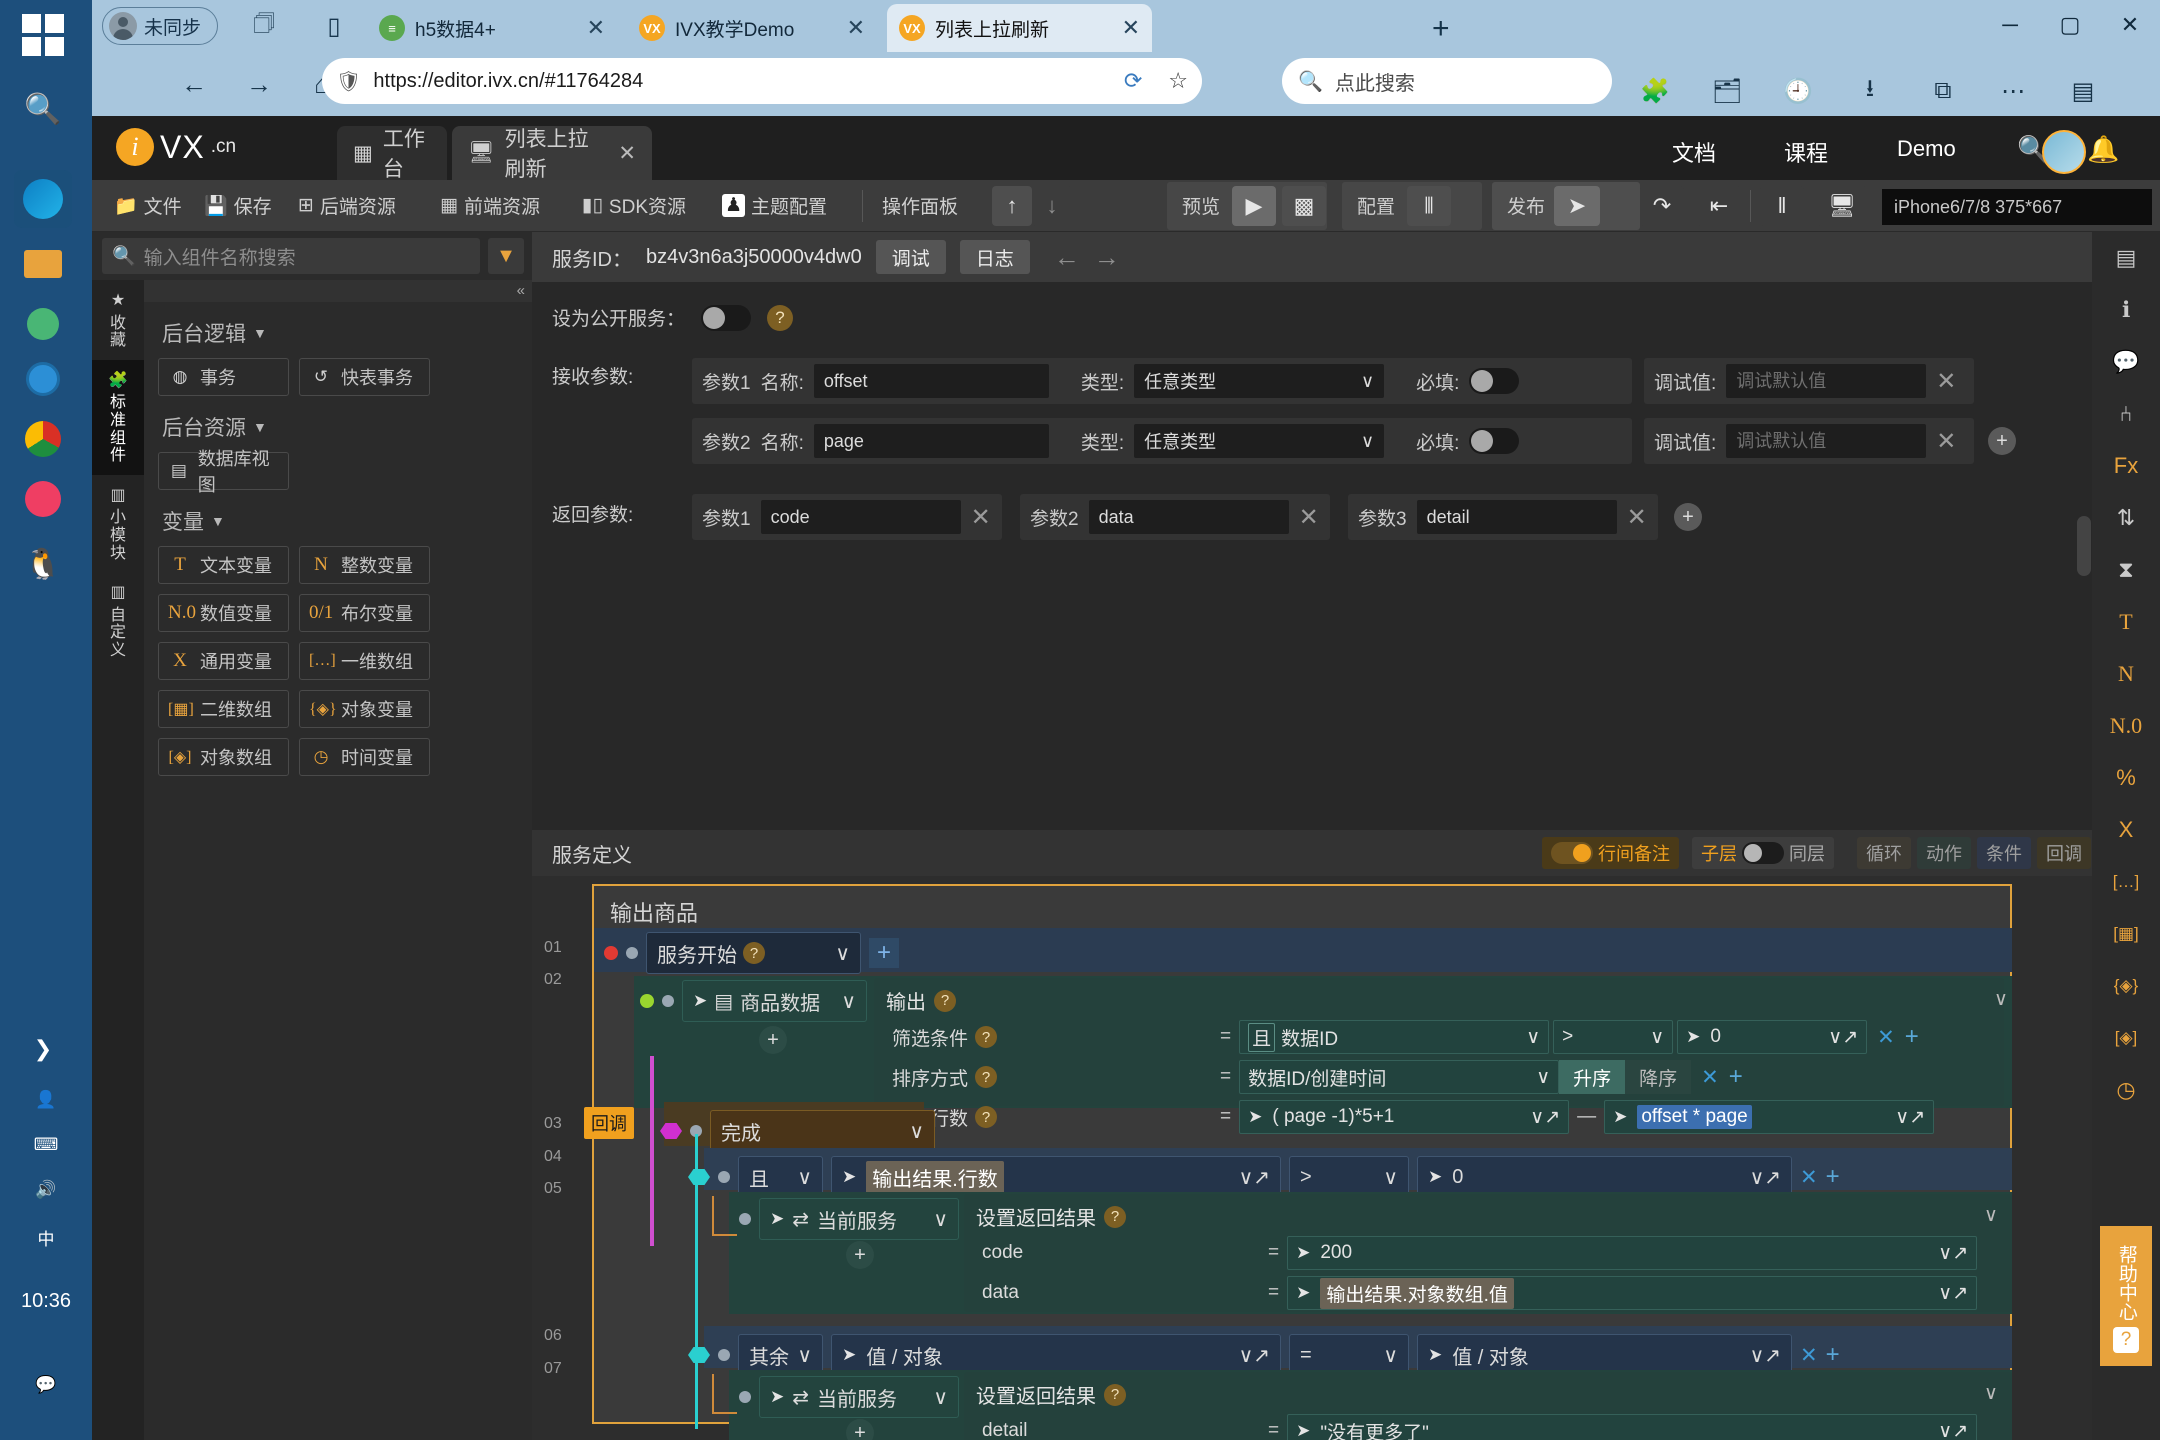 This screenshot has height=1440, width=2160. Describe the element at coordinates (2126, 674) in the screenshot. I see `int-var-icon: N` at that location.